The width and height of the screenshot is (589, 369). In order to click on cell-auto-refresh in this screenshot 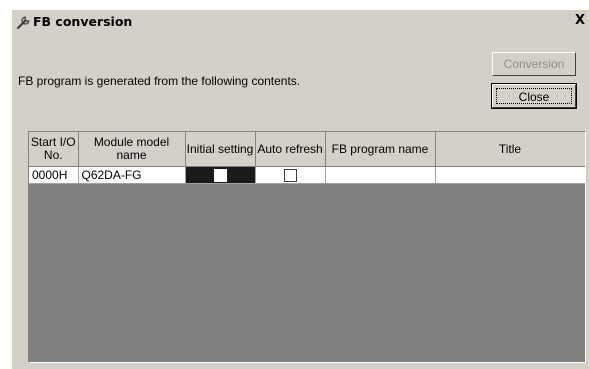, I will do `click(290, 175)`.